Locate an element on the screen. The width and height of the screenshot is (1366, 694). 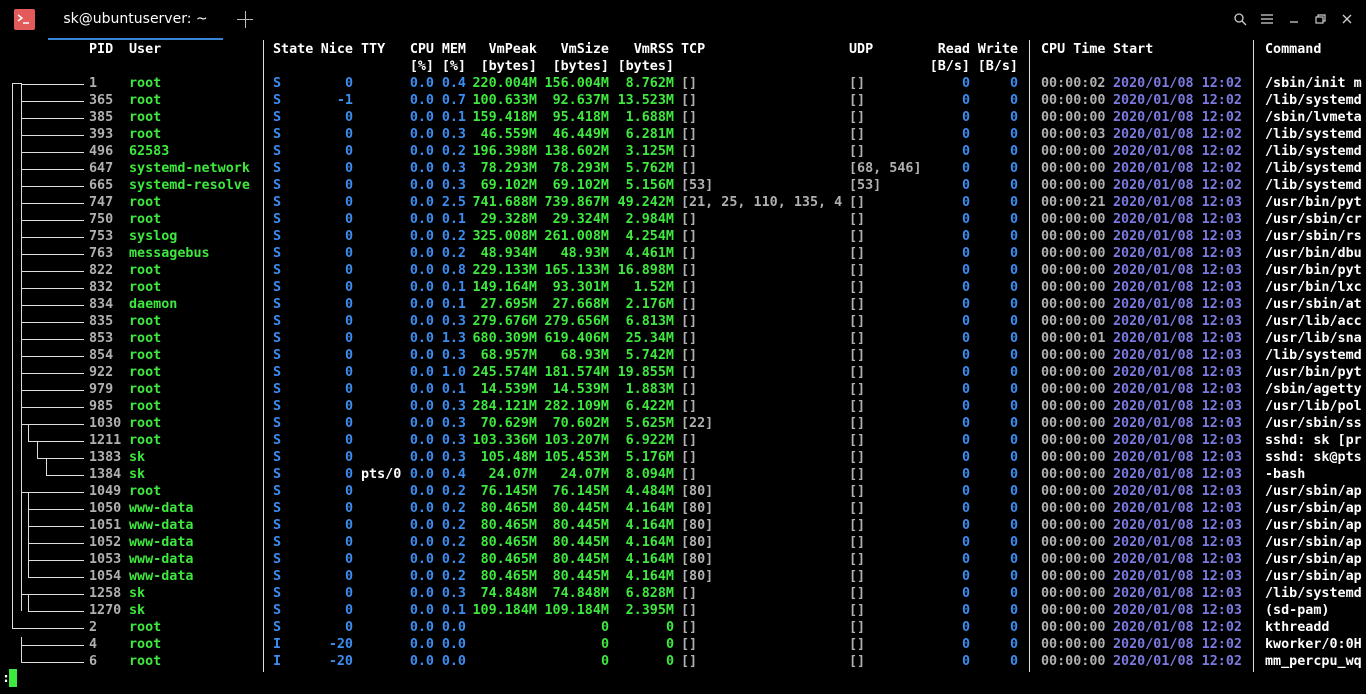
cell-vmpeak: 103.336M is located at coordinates (505, 440).